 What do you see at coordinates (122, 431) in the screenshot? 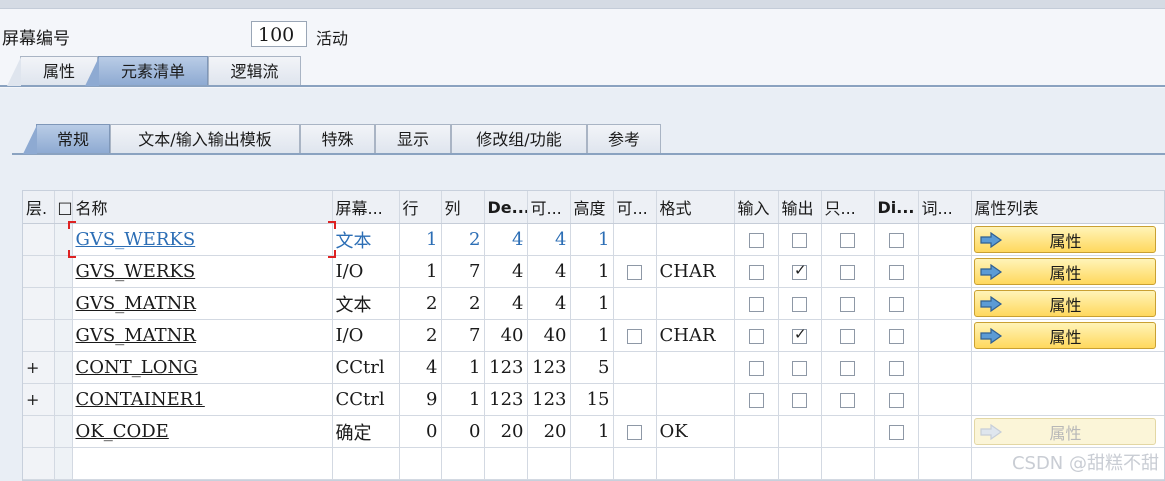
I see `element-name-link: OK_CODE` at bounding box center [122, 431].